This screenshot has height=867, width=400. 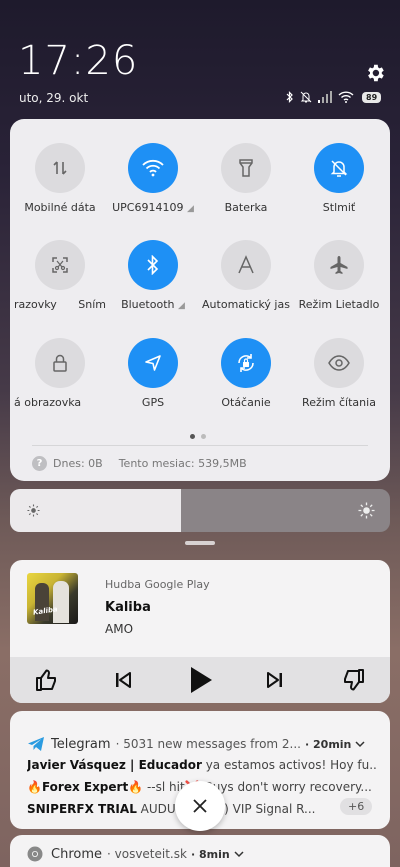 What do you see at coordinates (147, 854) in the screenshot?
I see `notification-site: · vosveteit.sk` at bounding box center [147, 854].